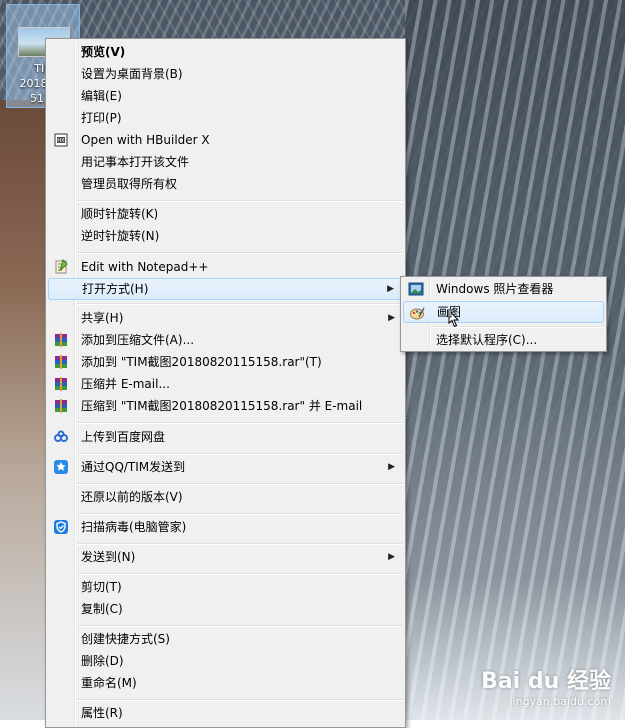 This screenshot has height=728, width=625. I want to click on menu-item-restore-previous: 还原以前的版本(V), so click(225, 497).